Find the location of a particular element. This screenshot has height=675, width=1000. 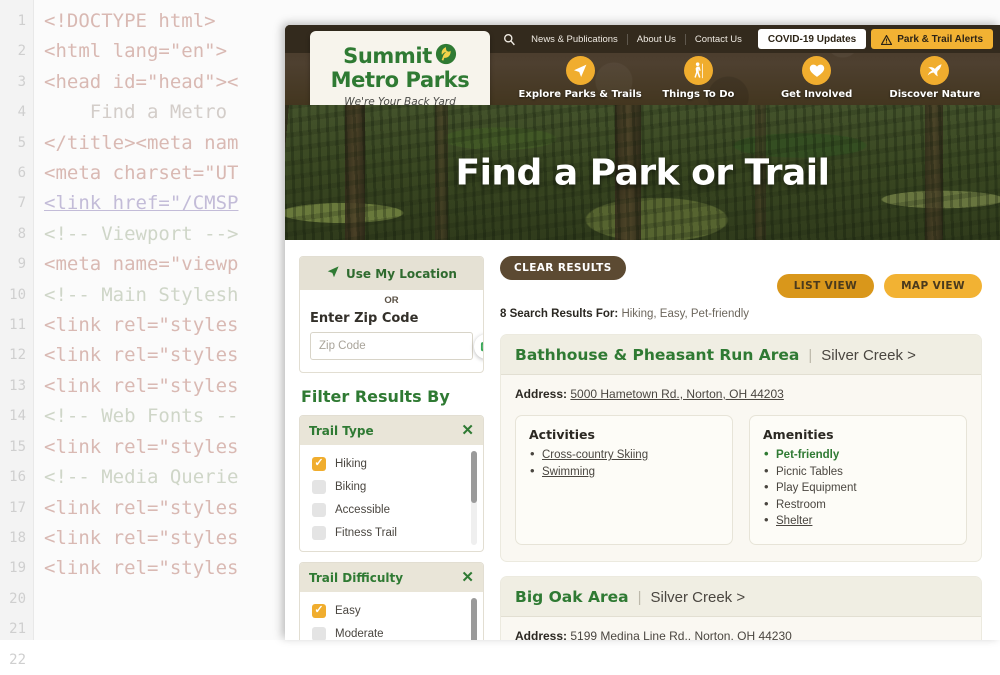

filter-option-moderate: Moderate is located at coordinates (391, 631).